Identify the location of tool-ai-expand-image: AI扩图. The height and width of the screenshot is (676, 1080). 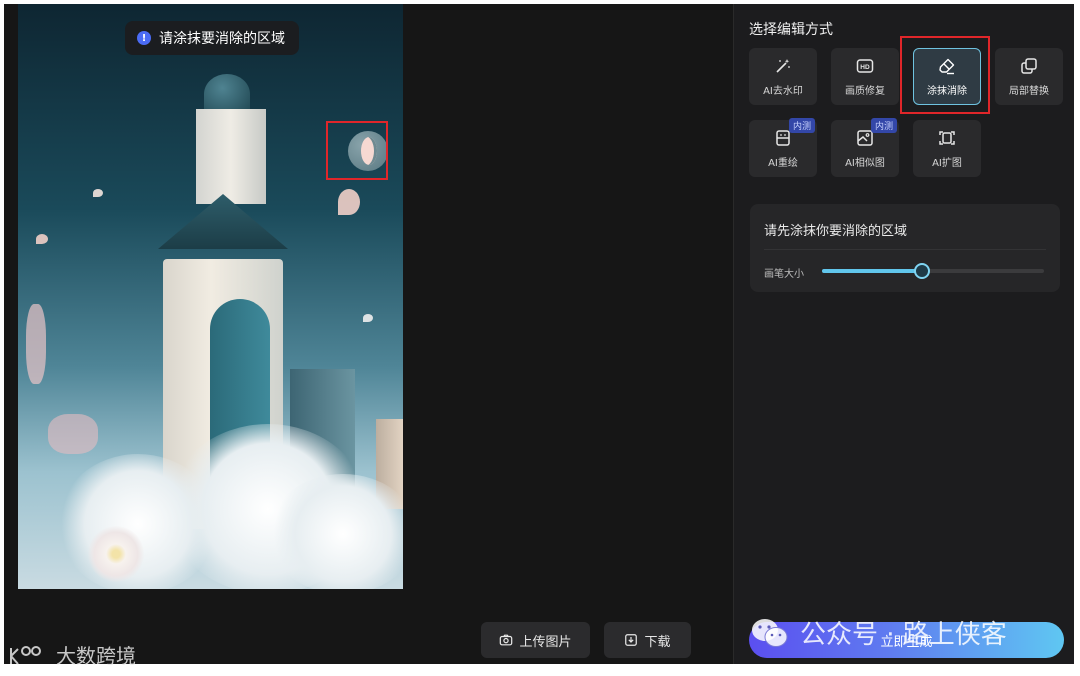
(947, 148).